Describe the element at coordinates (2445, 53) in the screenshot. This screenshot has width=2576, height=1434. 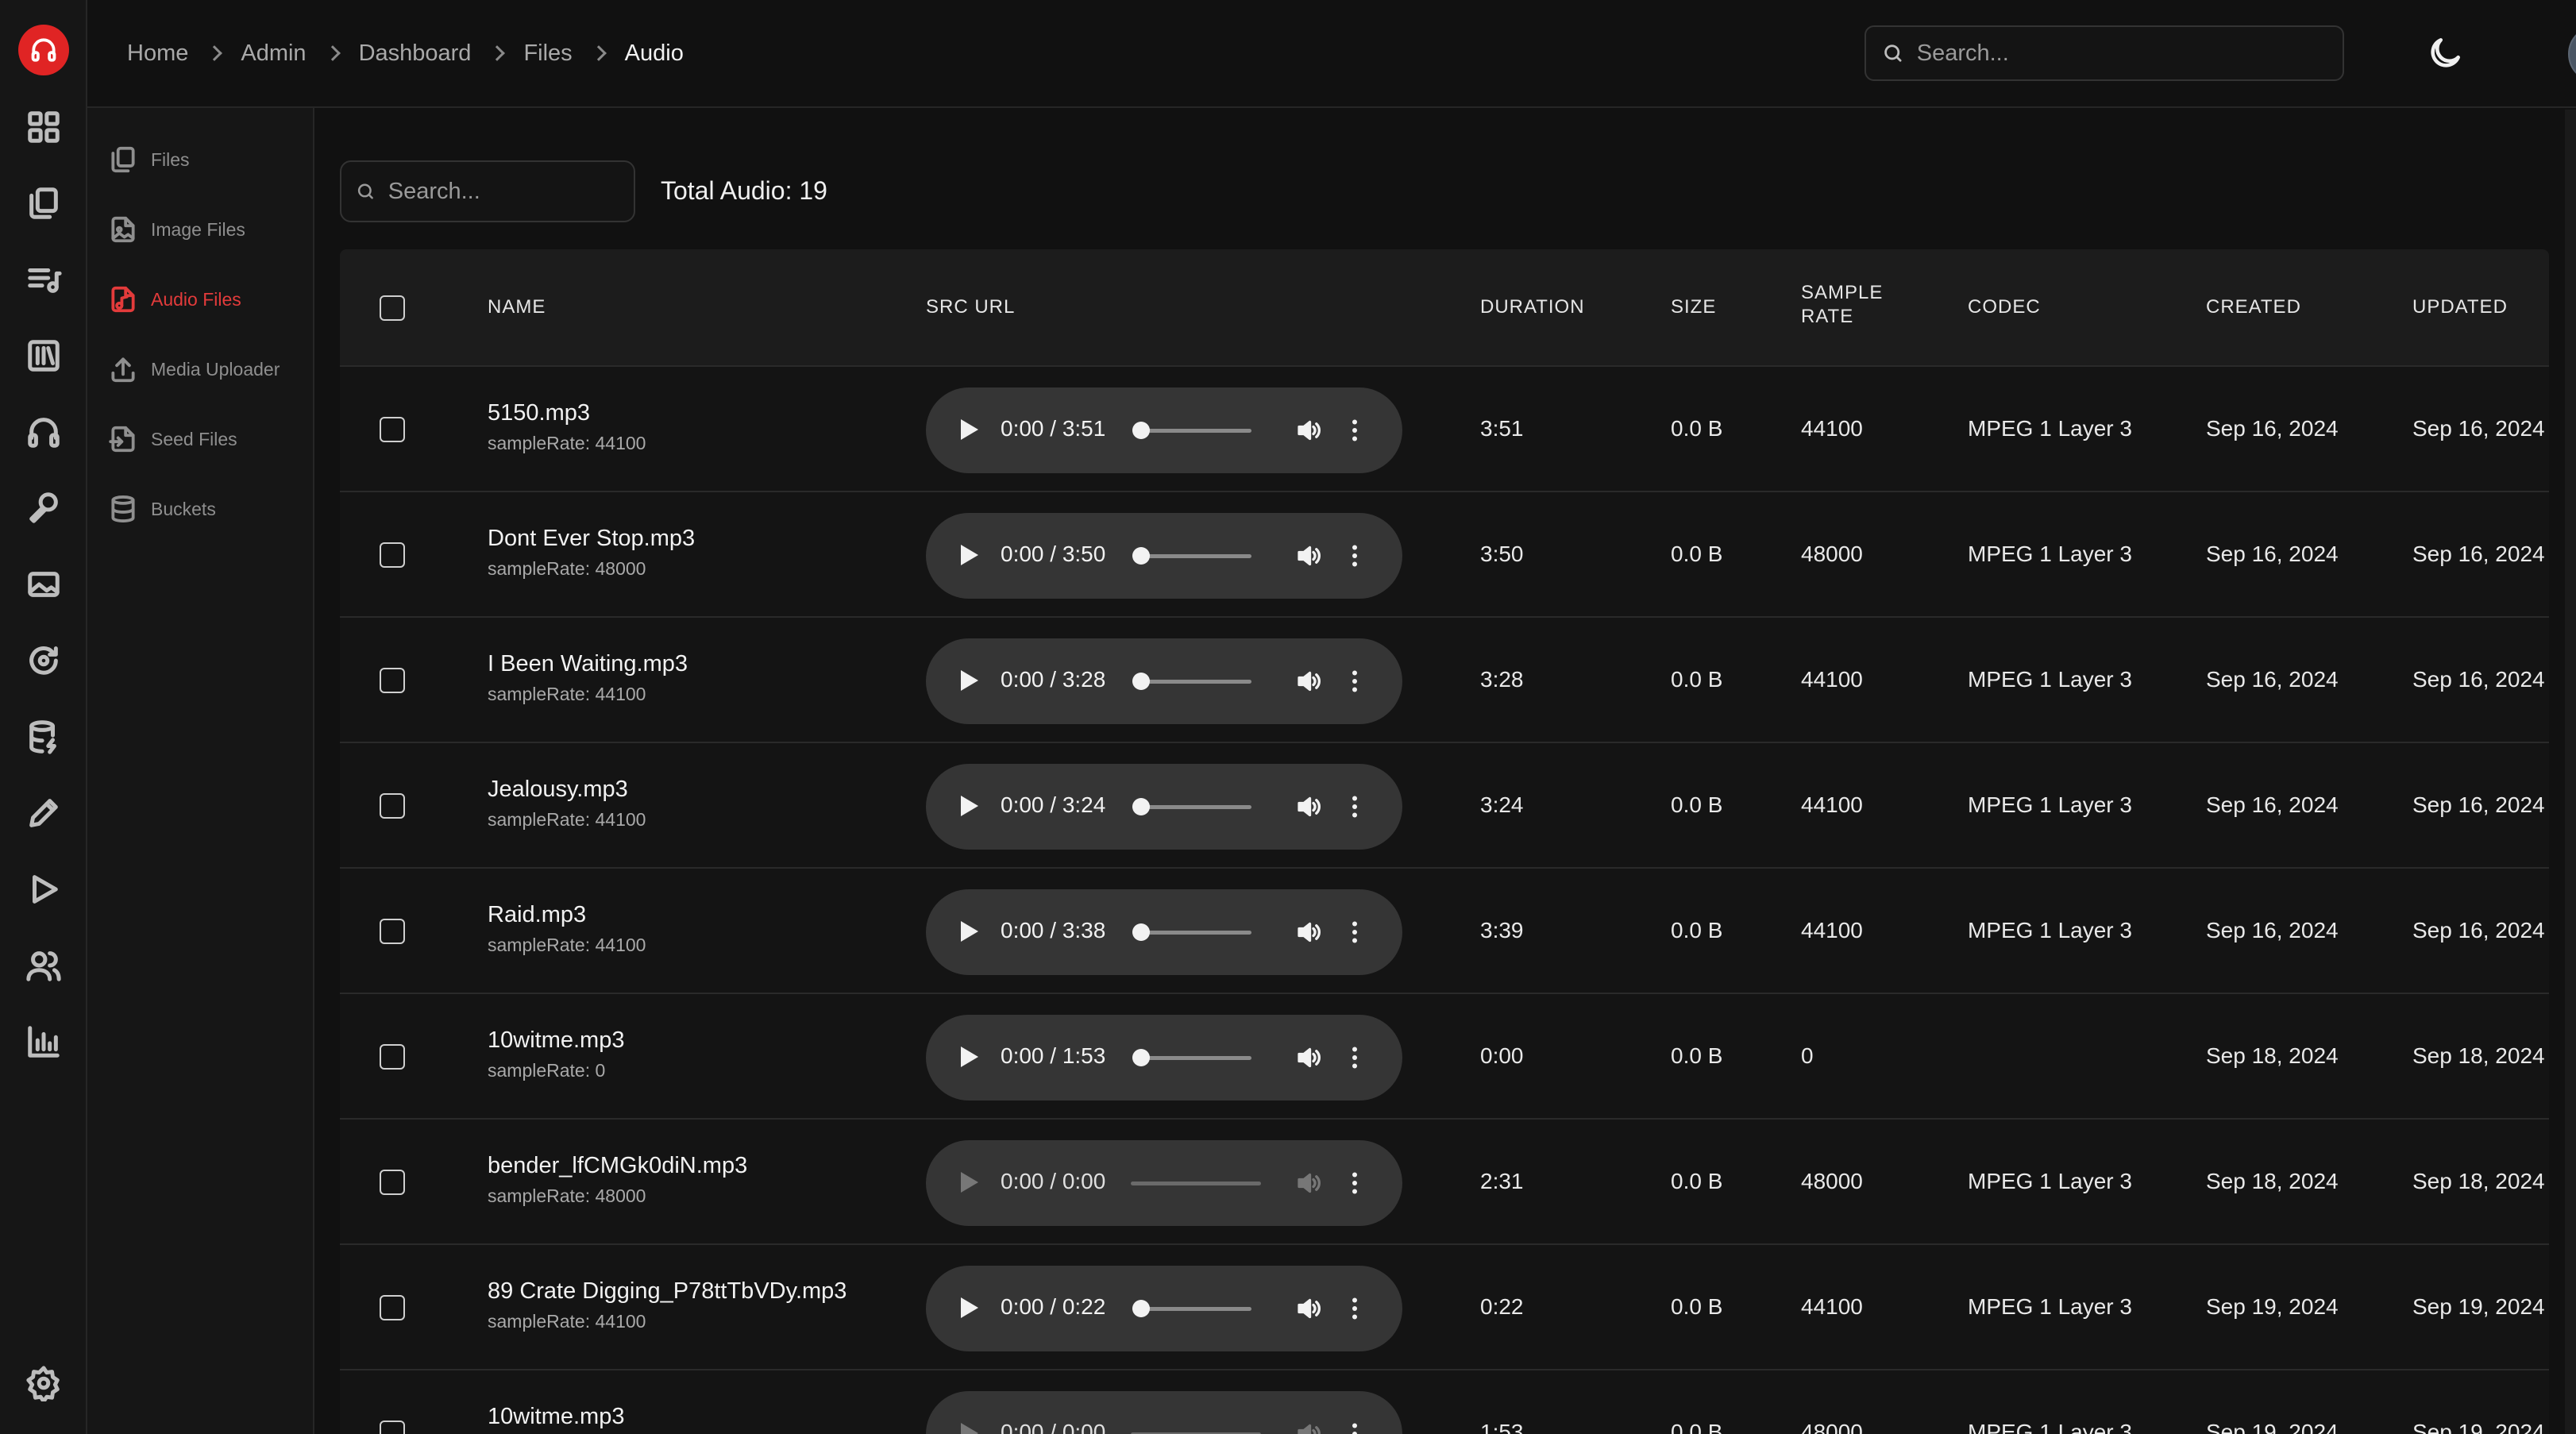
I see `moon-icon` at that location.